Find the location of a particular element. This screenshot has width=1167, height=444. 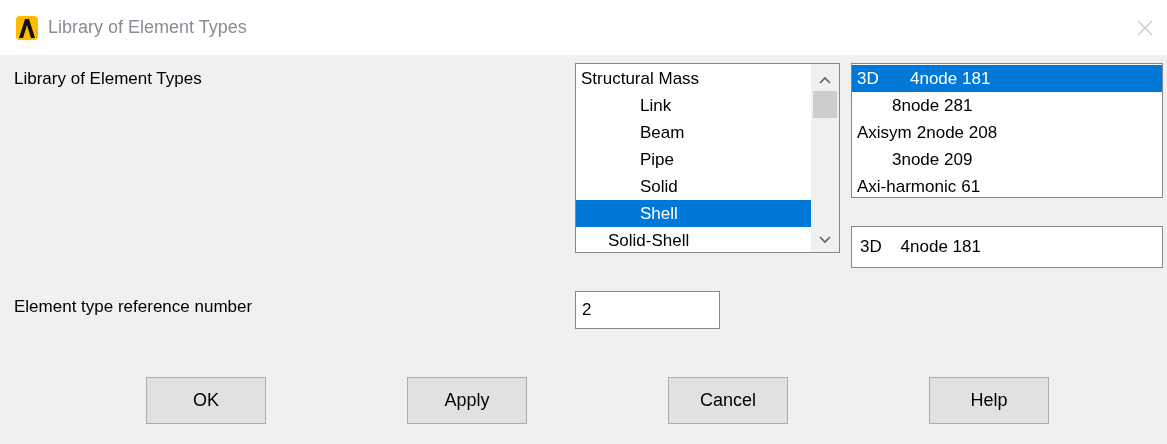

list-item: 8node 281 is located at coordinates (1007, 105).